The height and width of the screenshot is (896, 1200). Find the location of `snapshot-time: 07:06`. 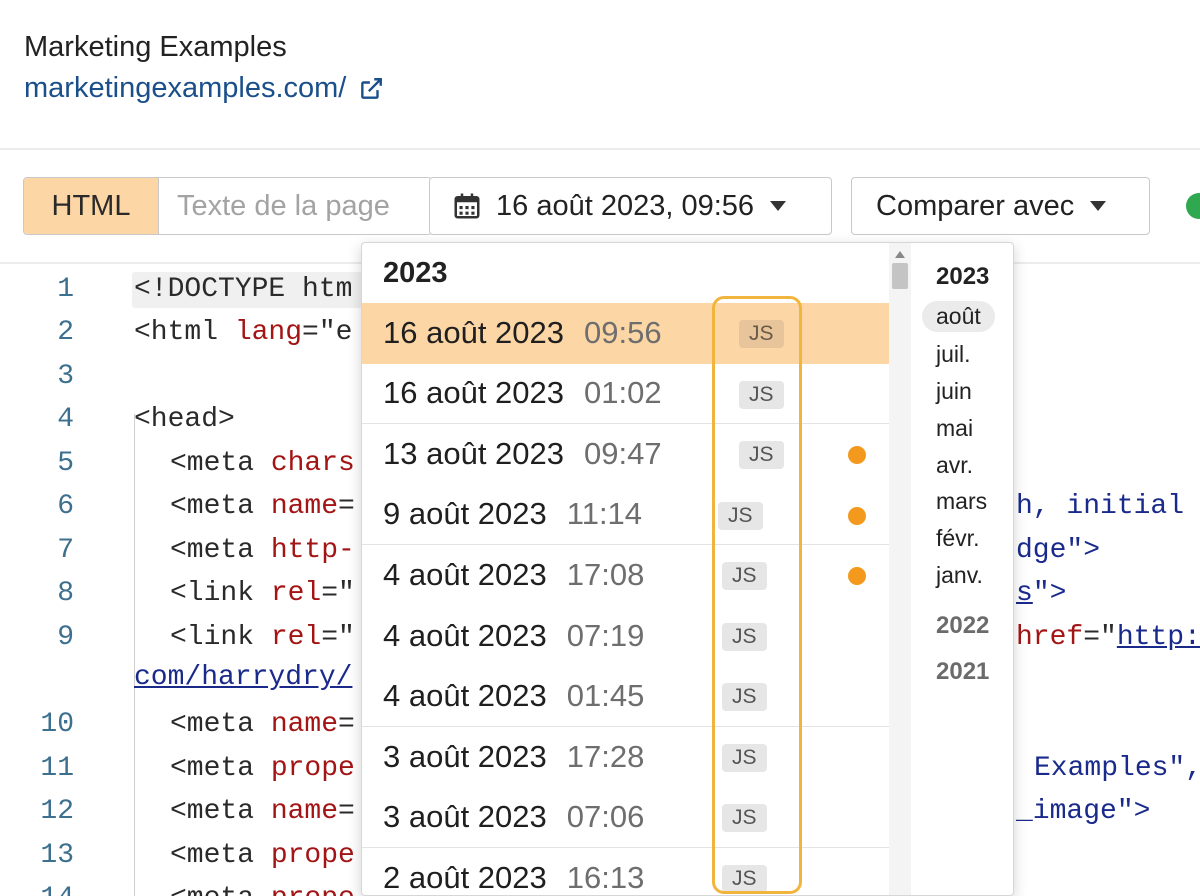

snapshot-time: 07:06 is located at coordinates (605, 816).